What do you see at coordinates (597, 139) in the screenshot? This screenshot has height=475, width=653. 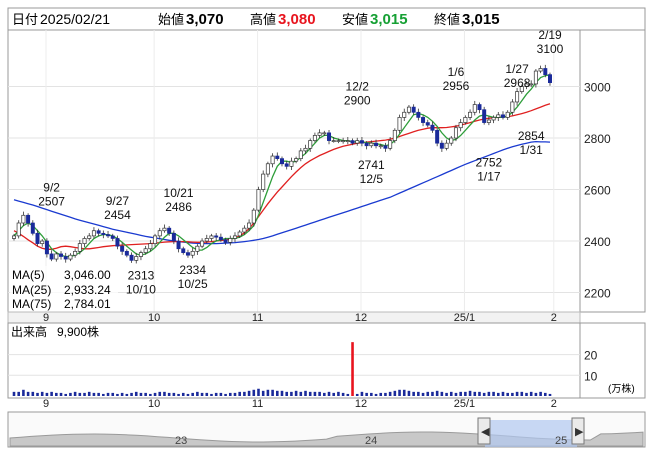 I see `price-tick-label: 2800` at bounding box center [597, 139].